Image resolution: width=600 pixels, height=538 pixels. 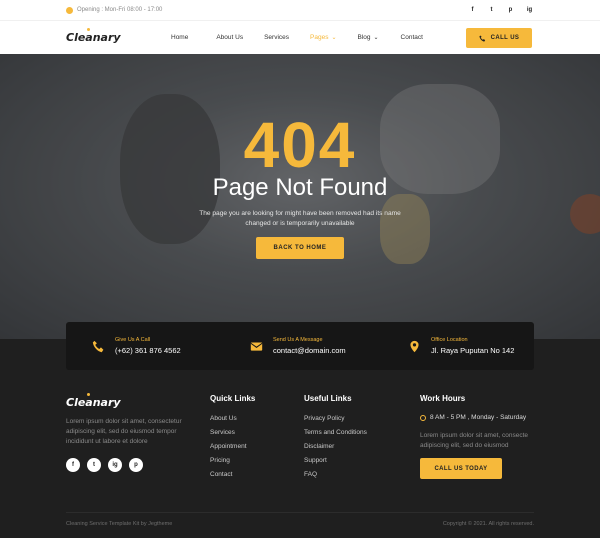 I want to click on work-hours-line: 8 AM - 5 PM , Monday - Saturday, so click(x=477, y=417).